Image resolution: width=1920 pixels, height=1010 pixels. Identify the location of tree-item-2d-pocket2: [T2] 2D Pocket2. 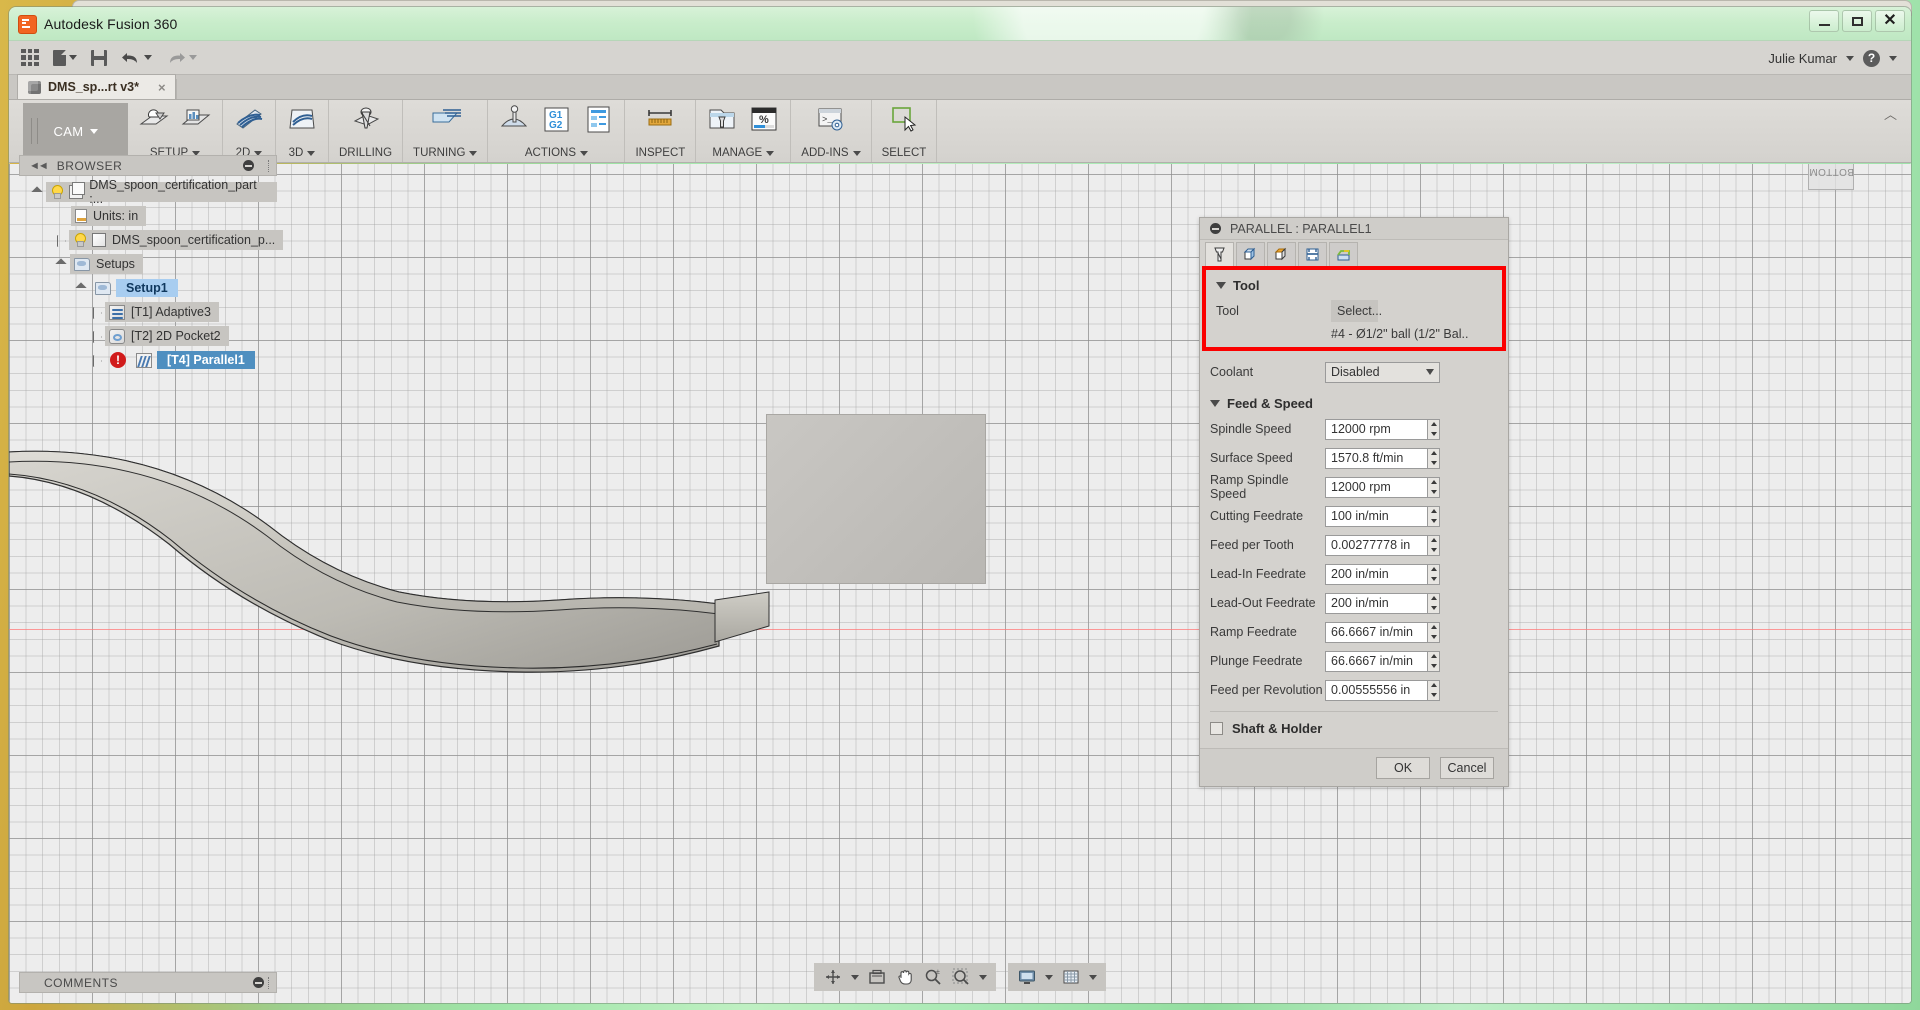
(148, 336).